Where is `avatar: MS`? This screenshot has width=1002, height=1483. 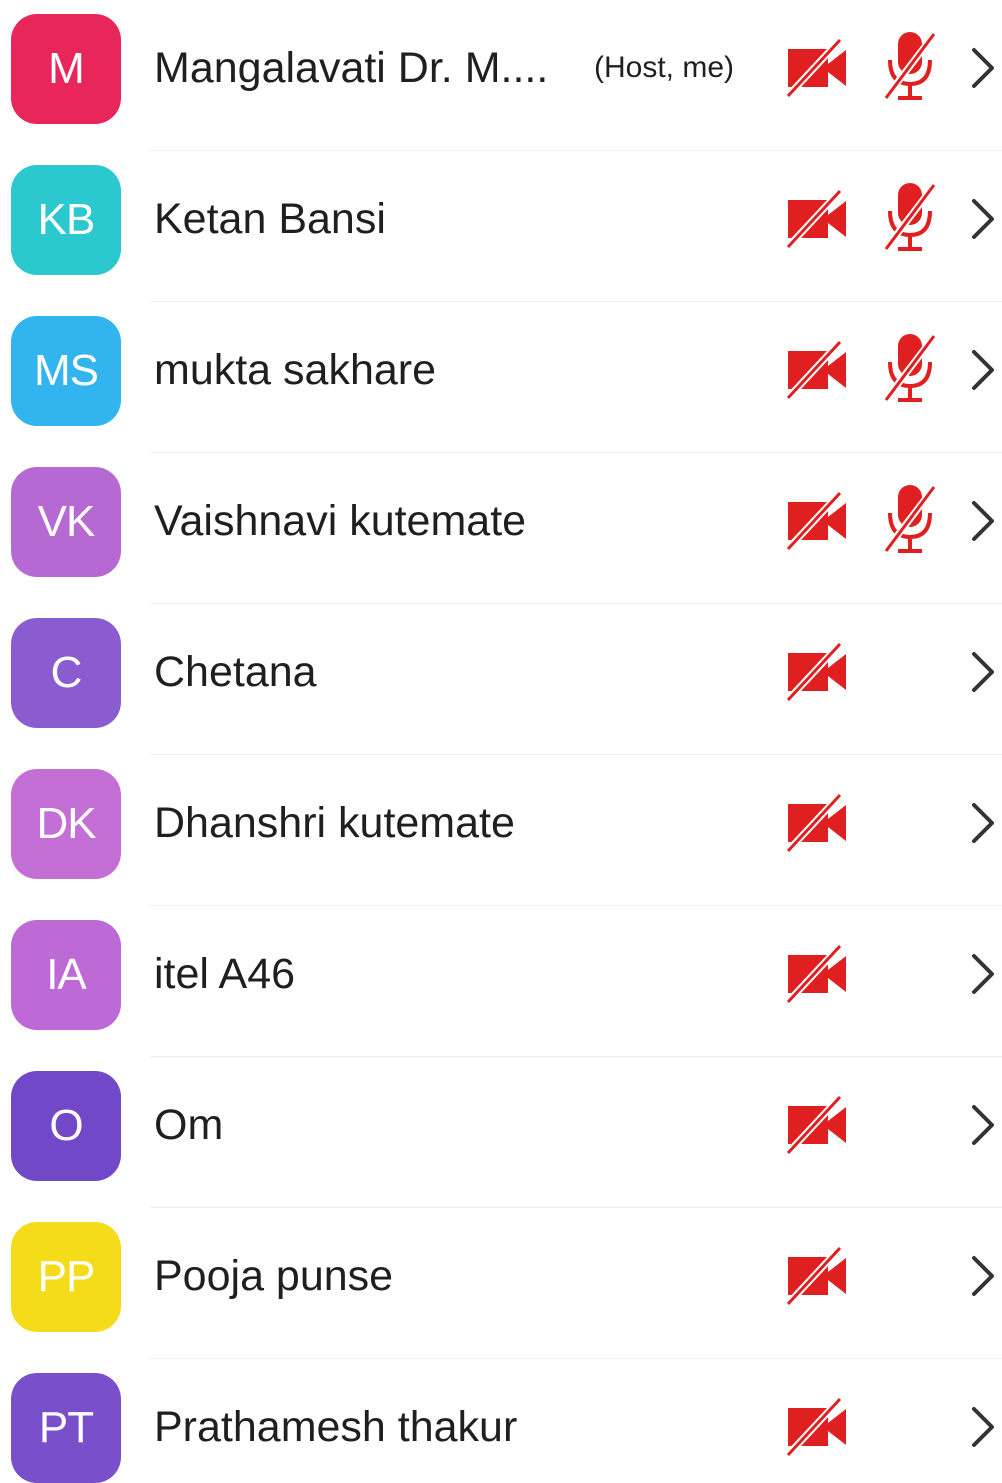
avatar: MS is located at coordinates (66, 371).